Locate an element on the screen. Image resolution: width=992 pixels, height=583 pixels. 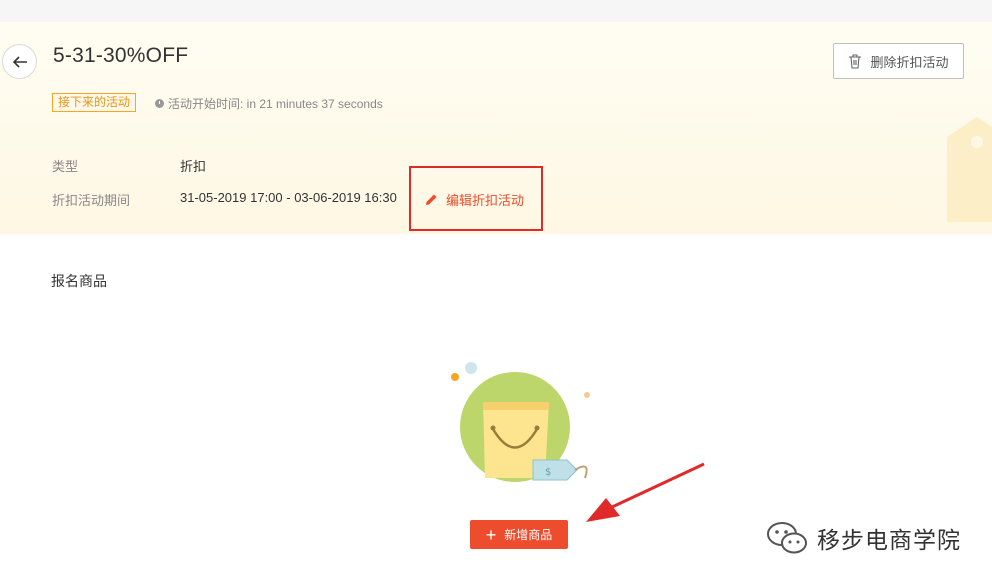
back-arrow-icon is located at coordinates (19, 61).